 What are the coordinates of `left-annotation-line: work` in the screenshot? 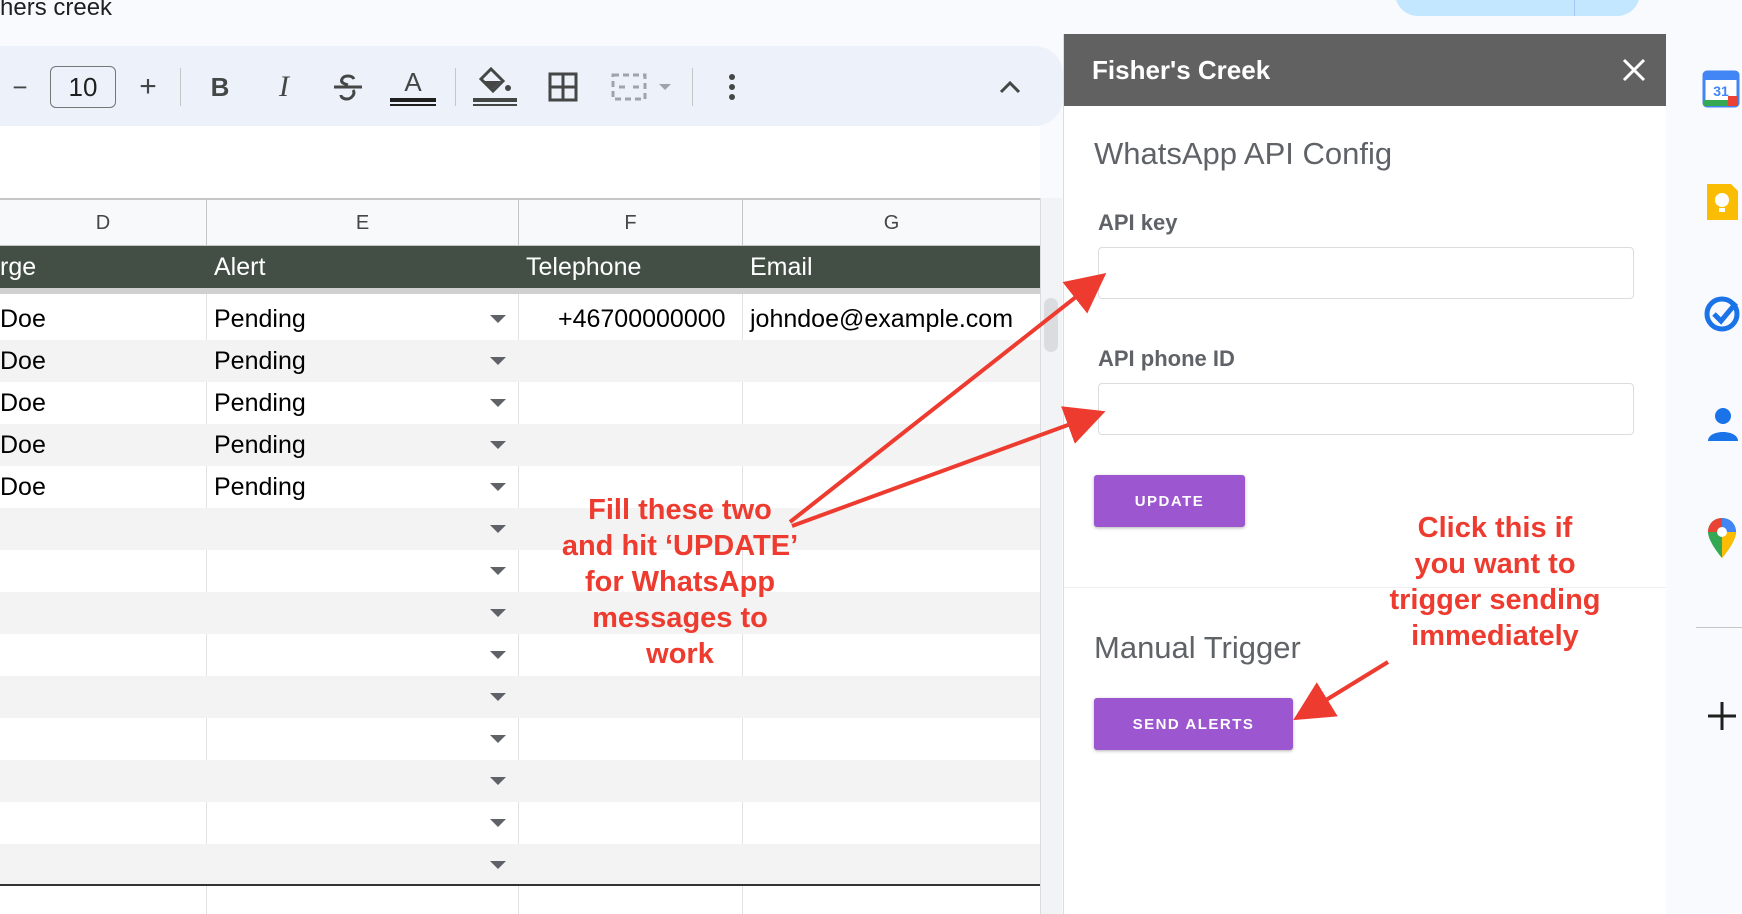 It's located at (680, 654).